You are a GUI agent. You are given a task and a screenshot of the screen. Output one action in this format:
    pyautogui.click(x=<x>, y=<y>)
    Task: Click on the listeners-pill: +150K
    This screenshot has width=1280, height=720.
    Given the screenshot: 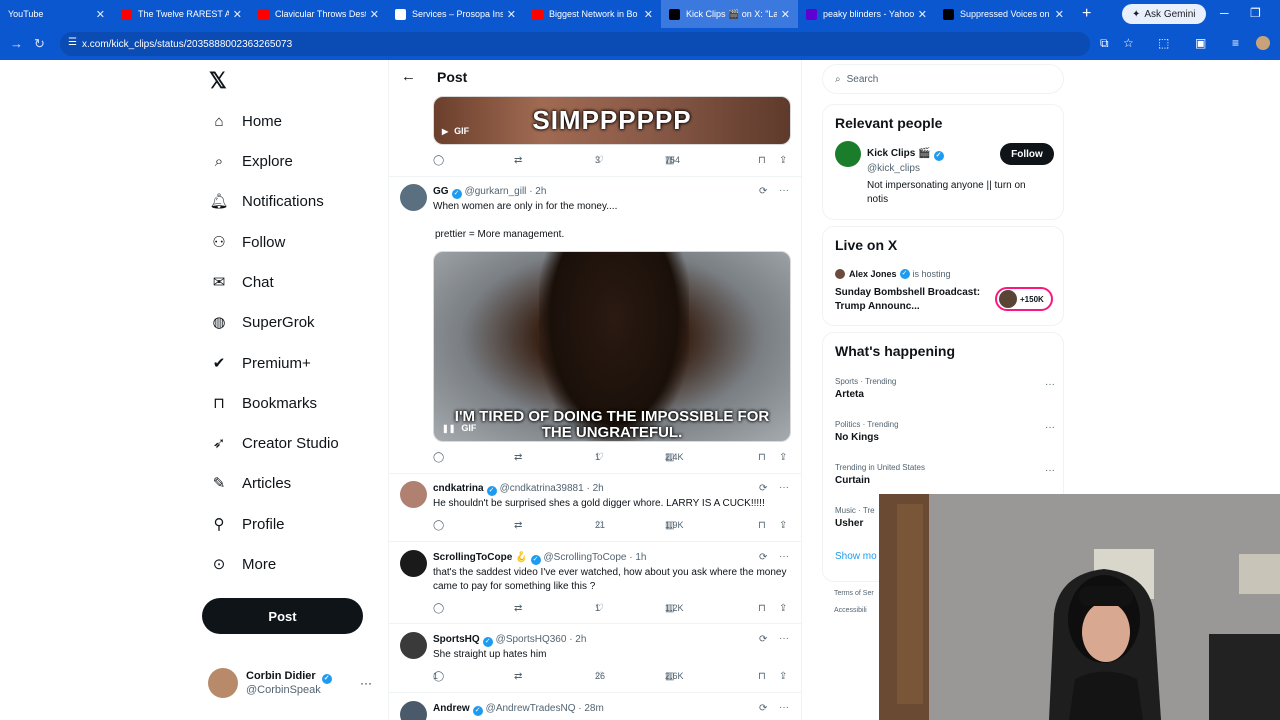 What is the action you would take?
    pyautogui.click(x=1024, y=299)
    